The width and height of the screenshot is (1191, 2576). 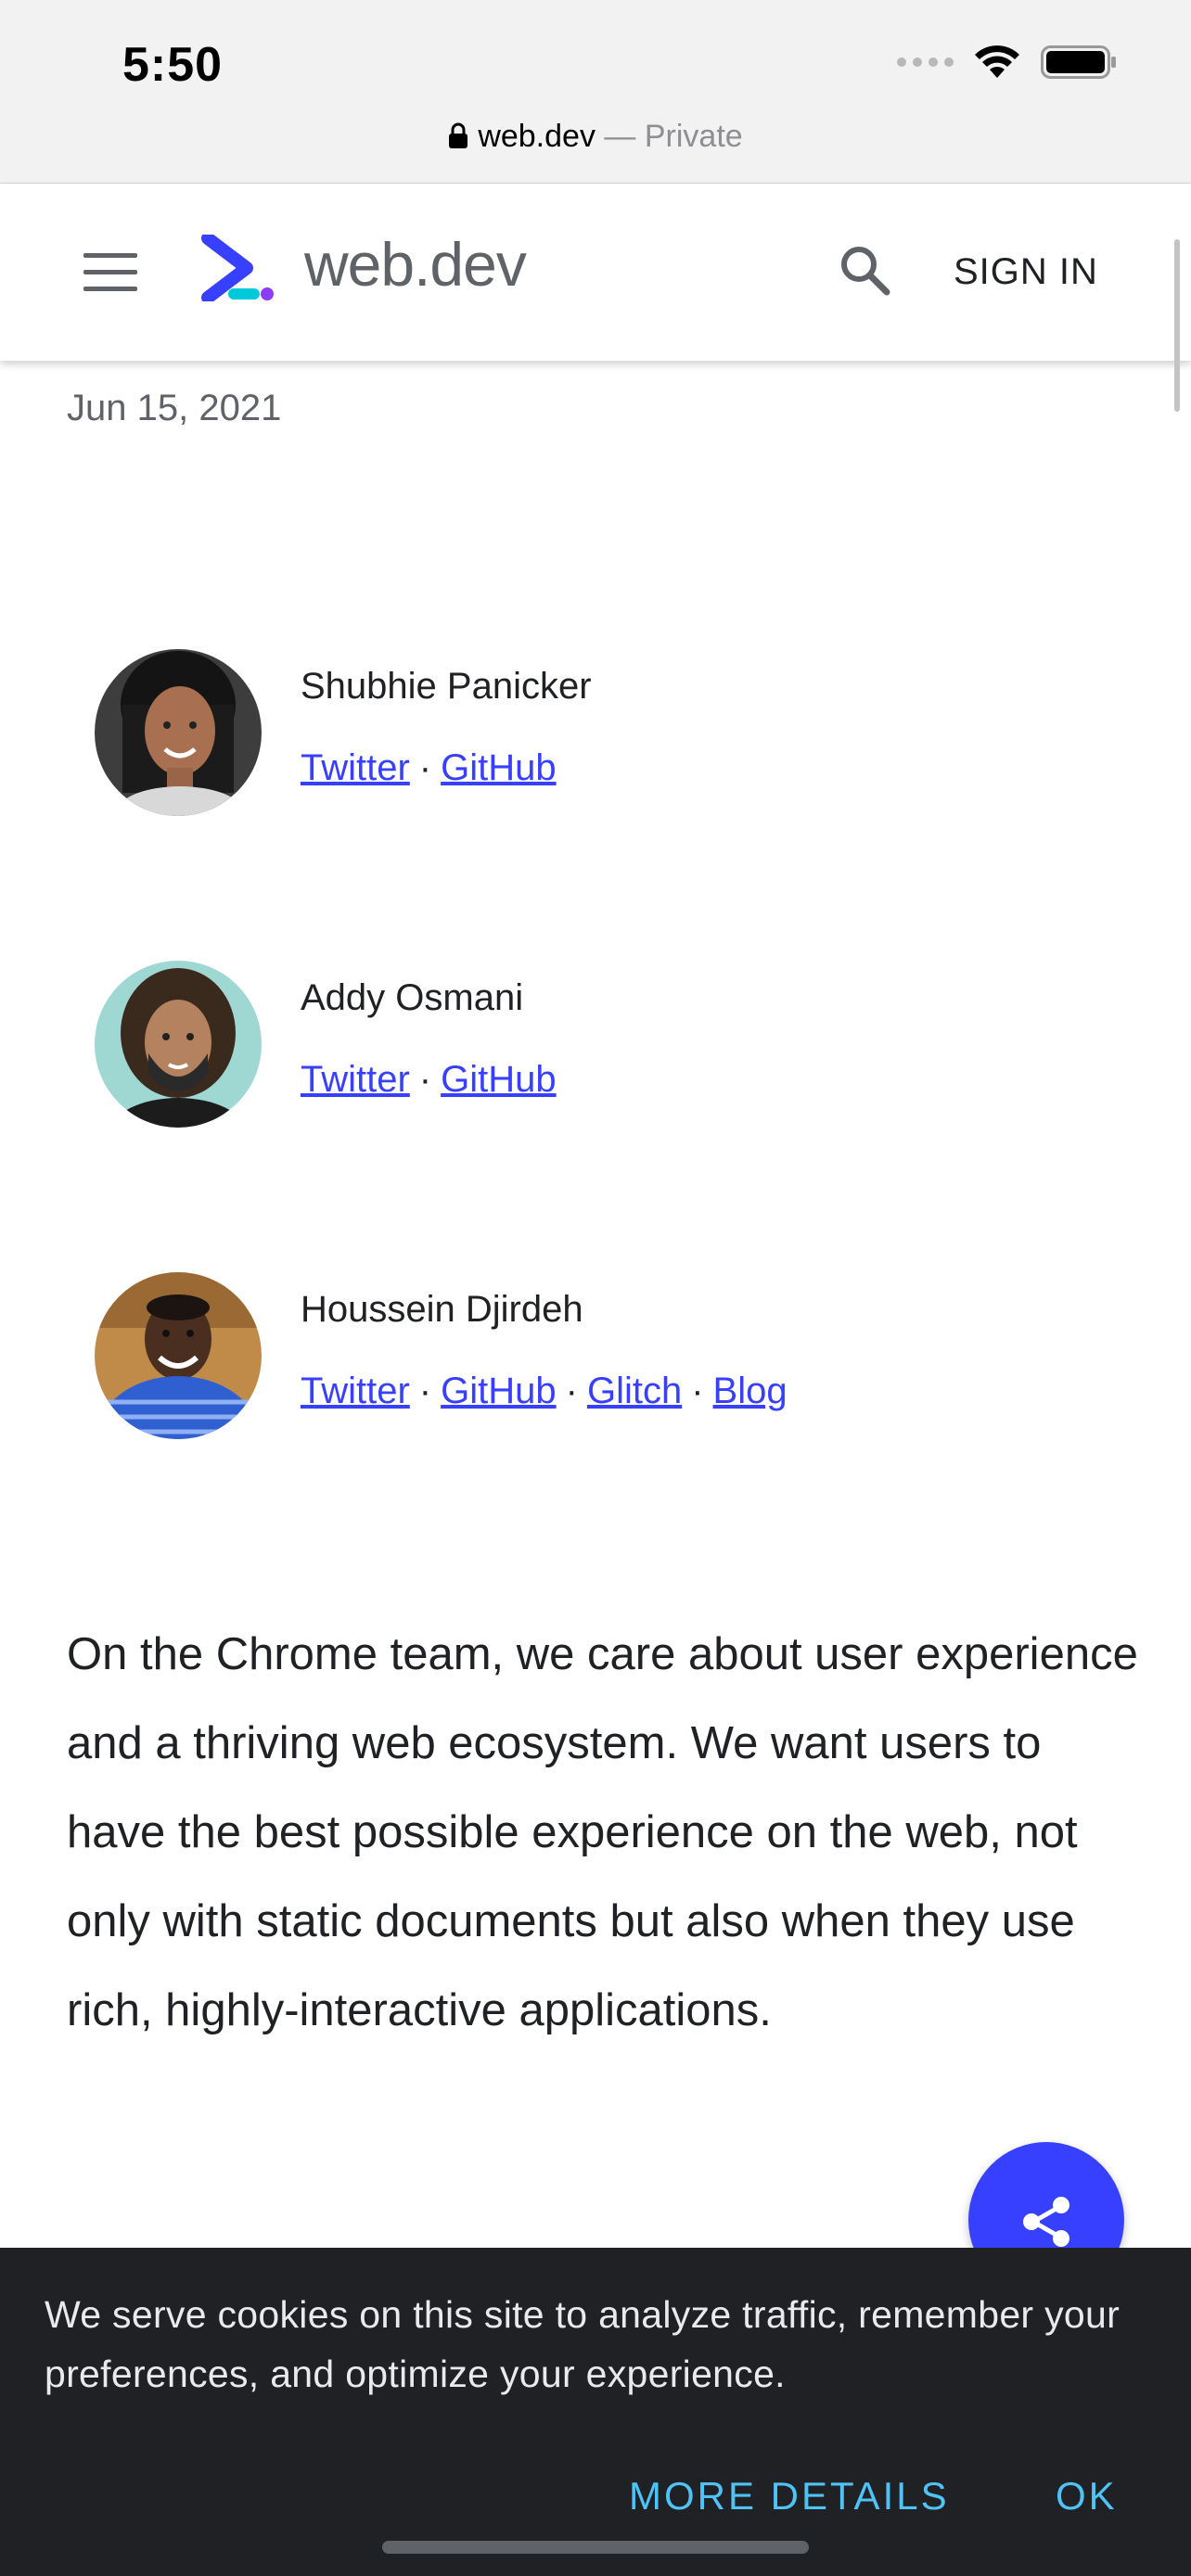 I want to click on search-icon, so click(x=864, y=272).